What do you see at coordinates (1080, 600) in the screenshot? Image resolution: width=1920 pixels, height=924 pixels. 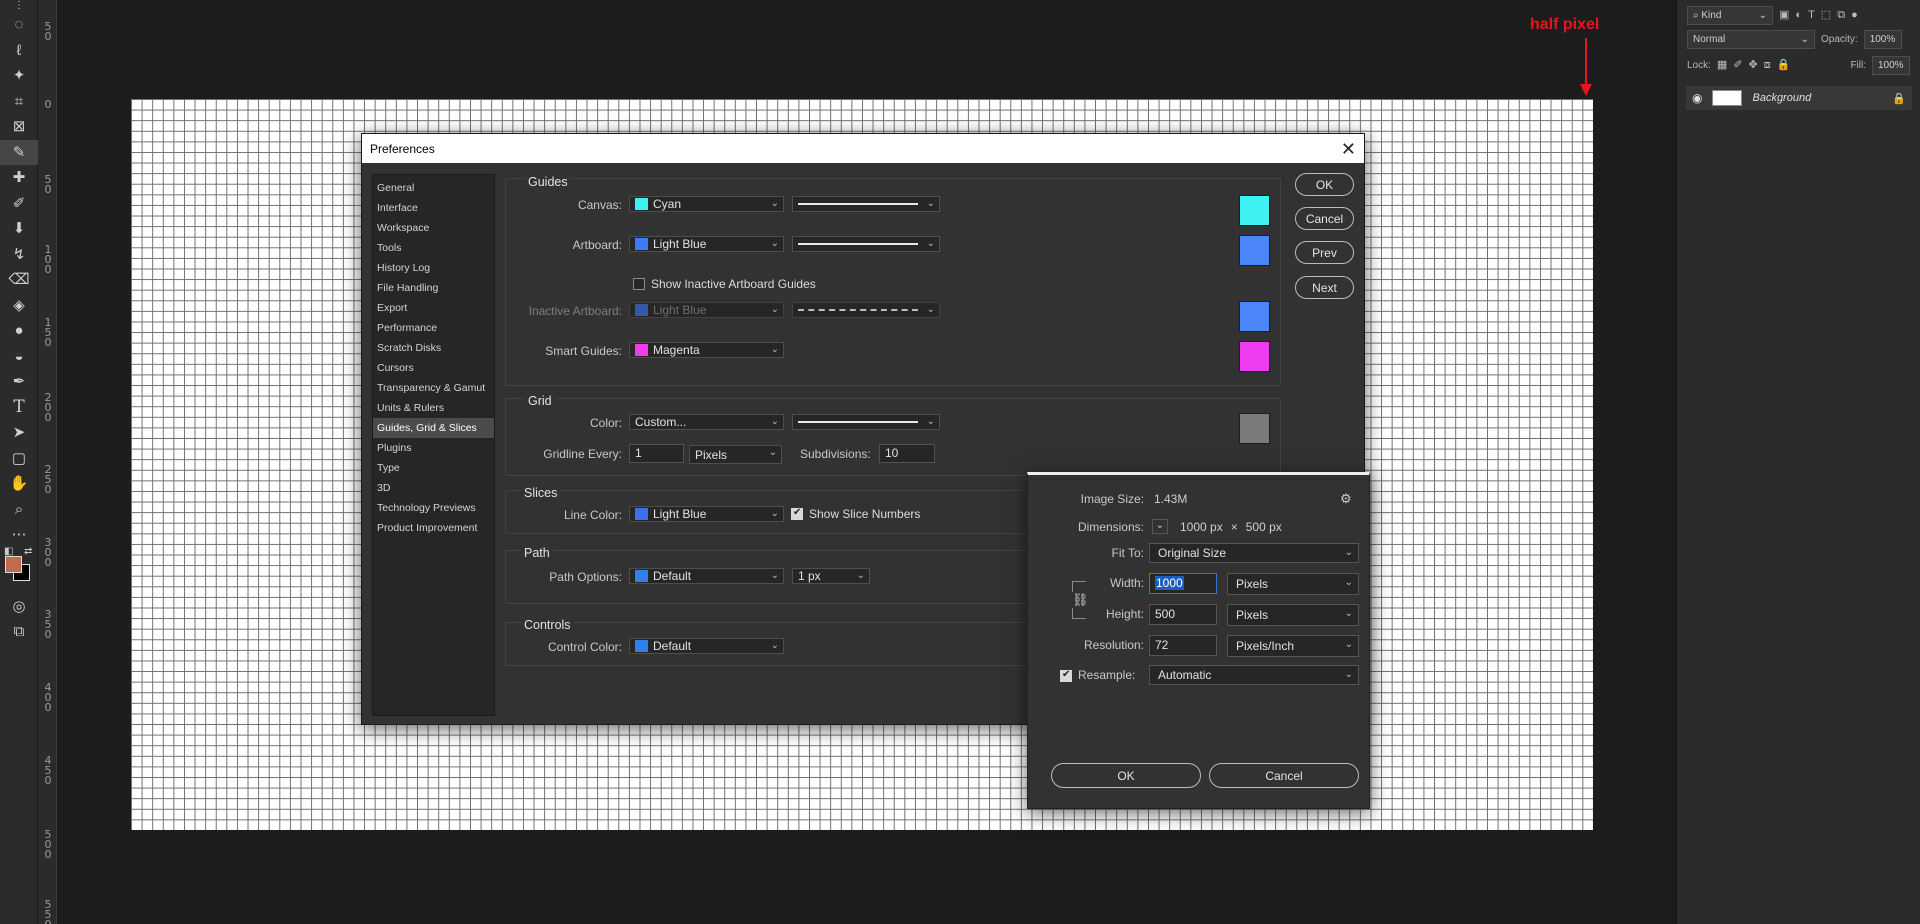 I see `constrain-proportions-link-icon: ⛓` at bounding box center [1080, 600].